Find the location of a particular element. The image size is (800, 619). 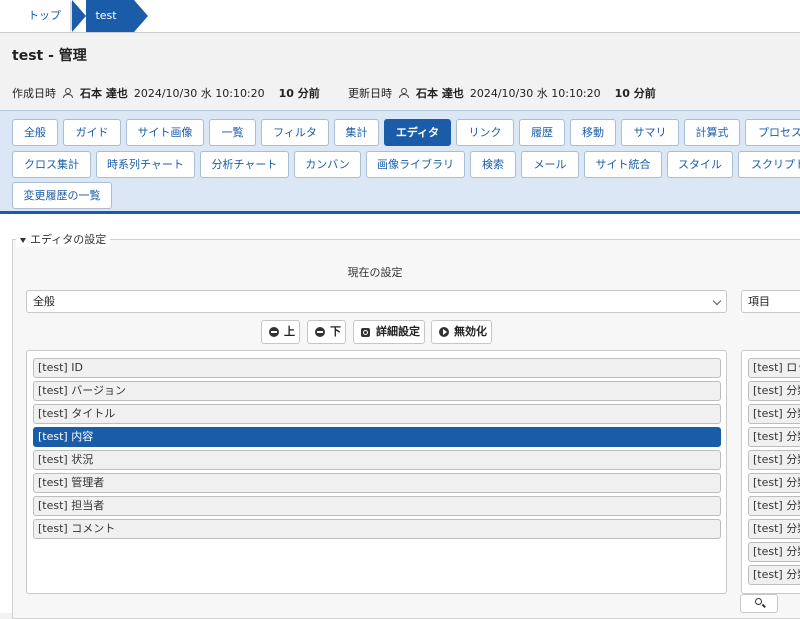

tab-link: リンク is located at coordinates (485, 132).